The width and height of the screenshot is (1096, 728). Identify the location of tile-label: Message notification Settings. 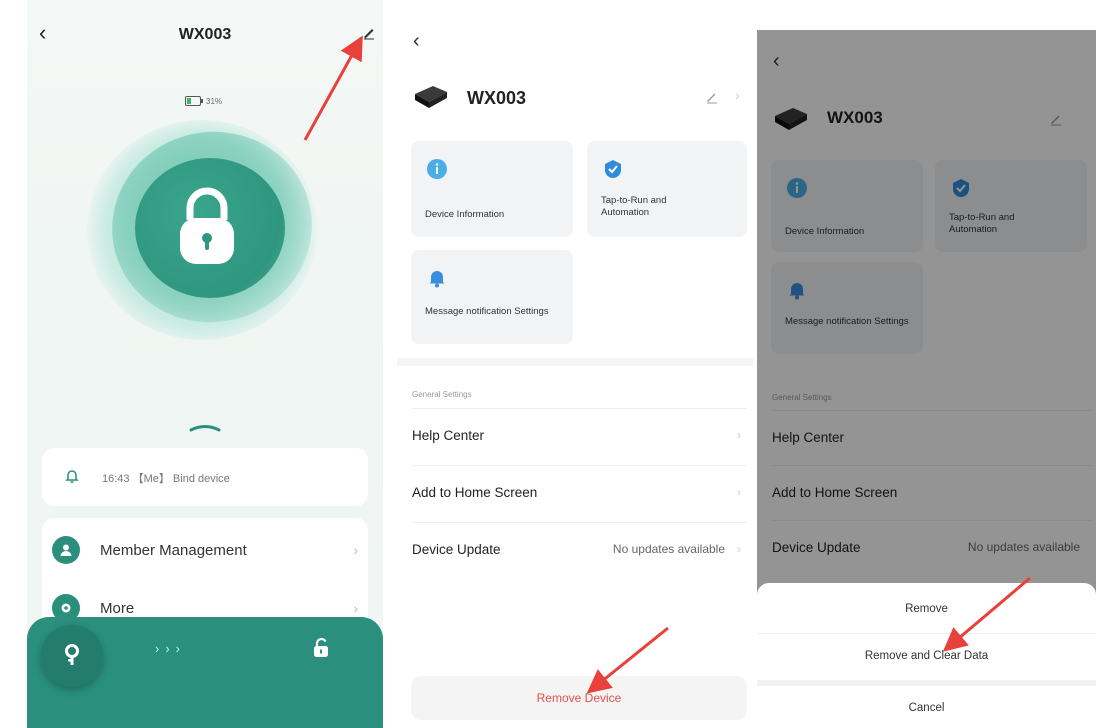
(487, 311).